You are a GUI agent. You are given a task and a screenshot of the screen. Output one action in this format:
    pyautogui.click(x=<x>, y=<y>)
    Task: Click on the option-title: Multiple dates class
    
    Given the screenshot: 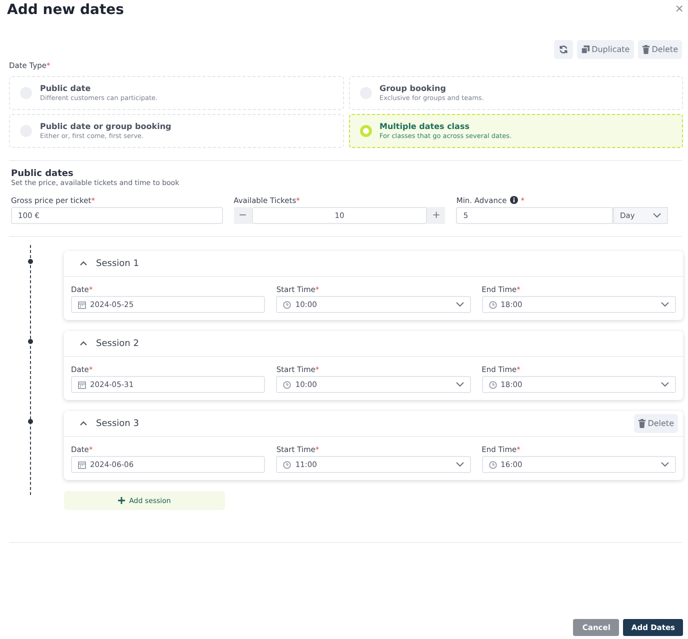 What is the action you would take?
    pyautogui.click(x=425, y=126)
    